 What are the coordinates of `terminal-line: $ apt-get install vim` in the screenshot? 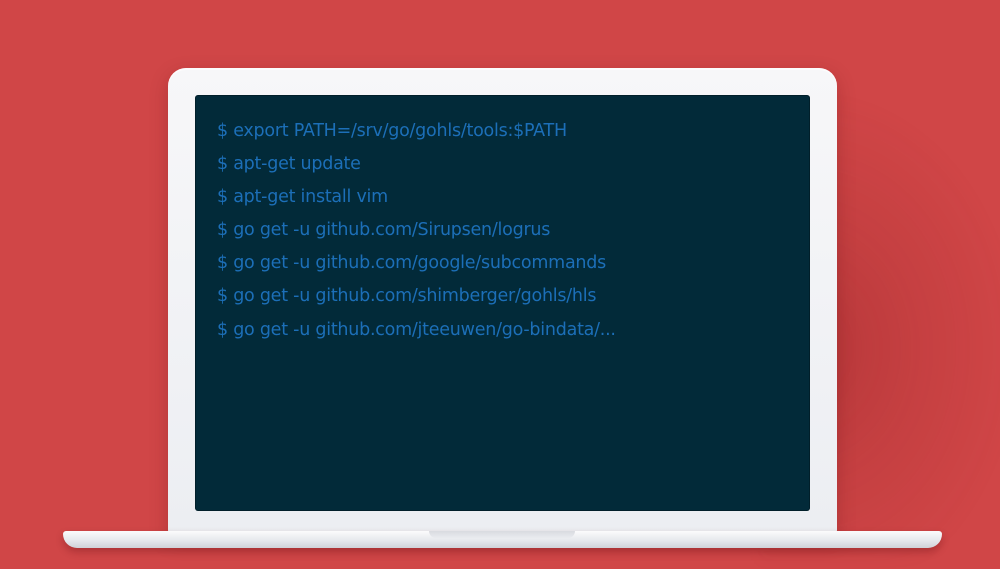 It's located at (302, 197).